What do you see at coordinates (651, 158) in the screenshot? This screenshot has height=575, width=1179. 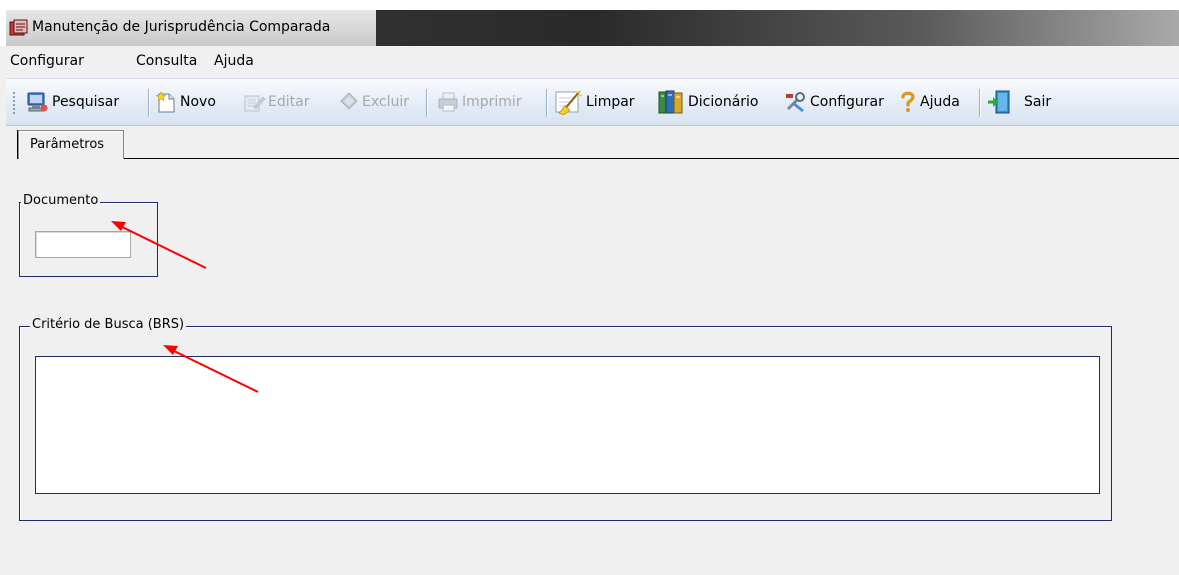 I see `tab-strip-line` at bounding box center [651, 158].